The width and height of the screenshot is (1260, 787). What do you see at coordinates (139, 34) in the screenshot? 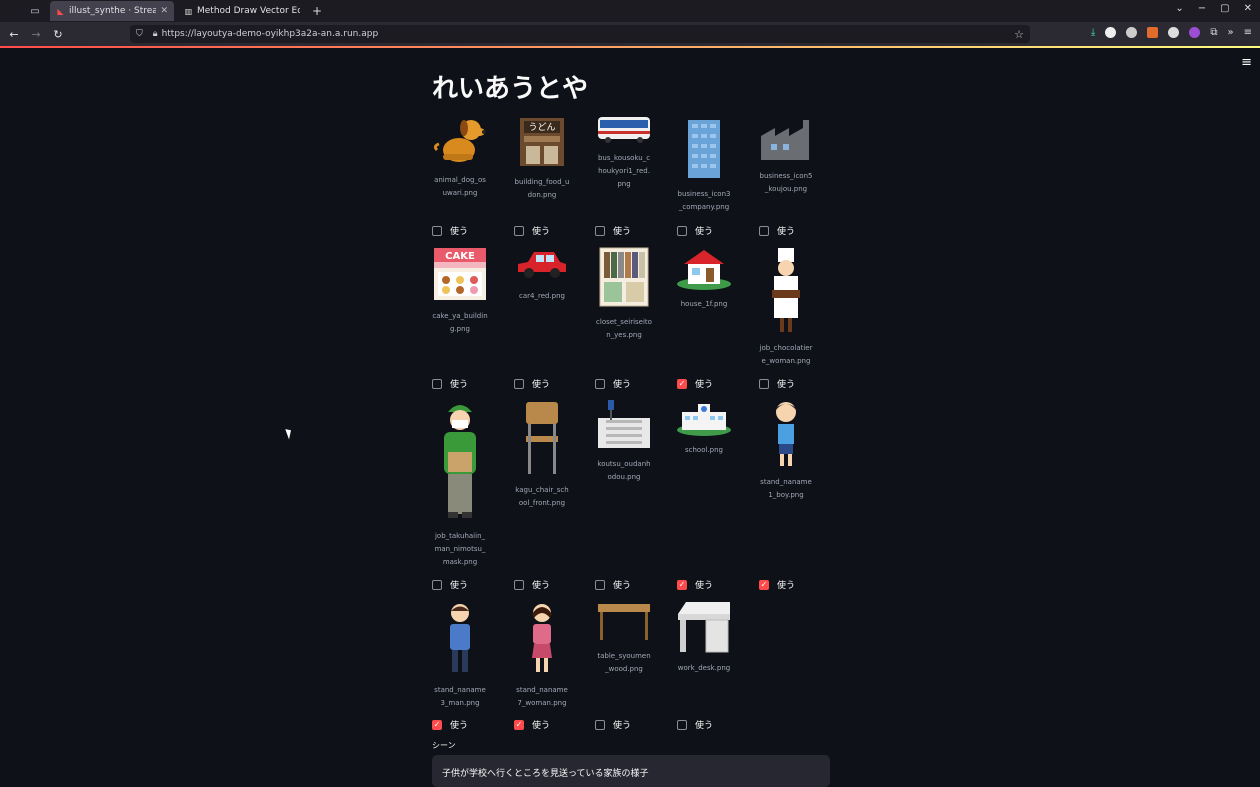
I see `shield-icon: ⛉` at bounding box center [139, 34].